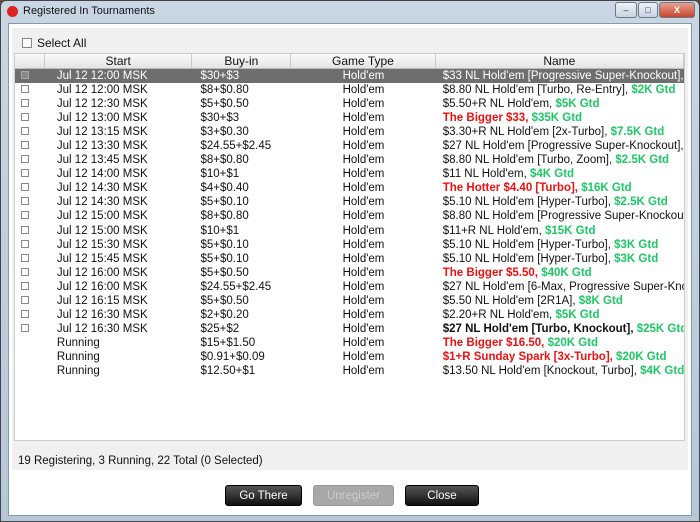 The height and width of the screenshot is (522, 700). I want to click on header-game-type: Game Type, so click(363, 61).